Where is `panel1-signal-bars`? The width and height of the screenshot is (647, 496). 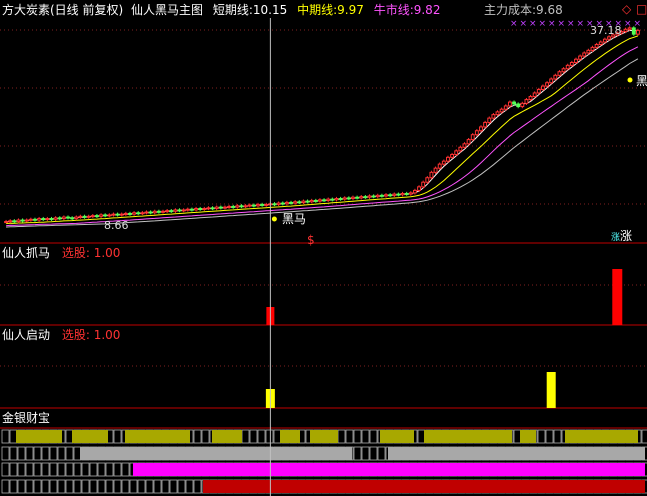
panel1-signal-bars is located at coordinates (444, 297).